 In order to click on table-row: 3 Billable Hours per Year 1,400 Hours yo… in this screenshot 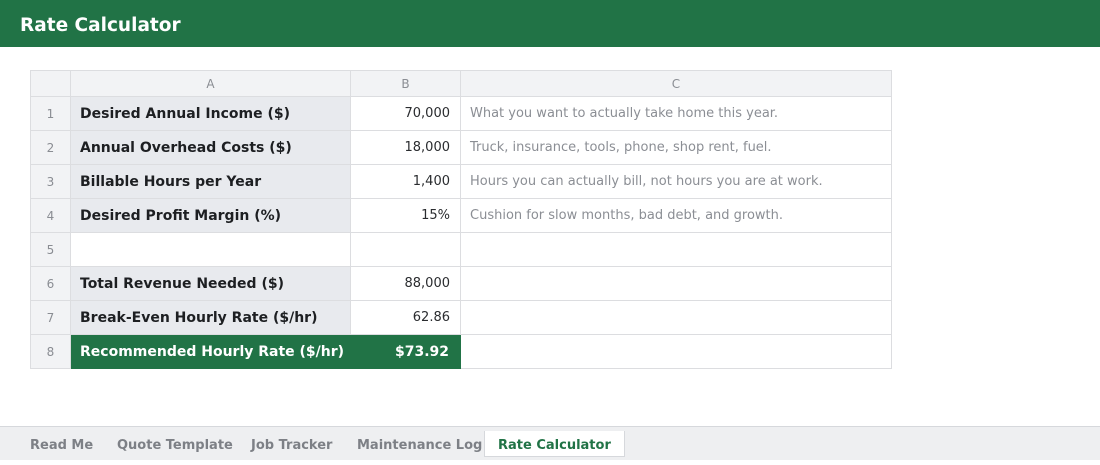, I will do `click(461, 181)`.